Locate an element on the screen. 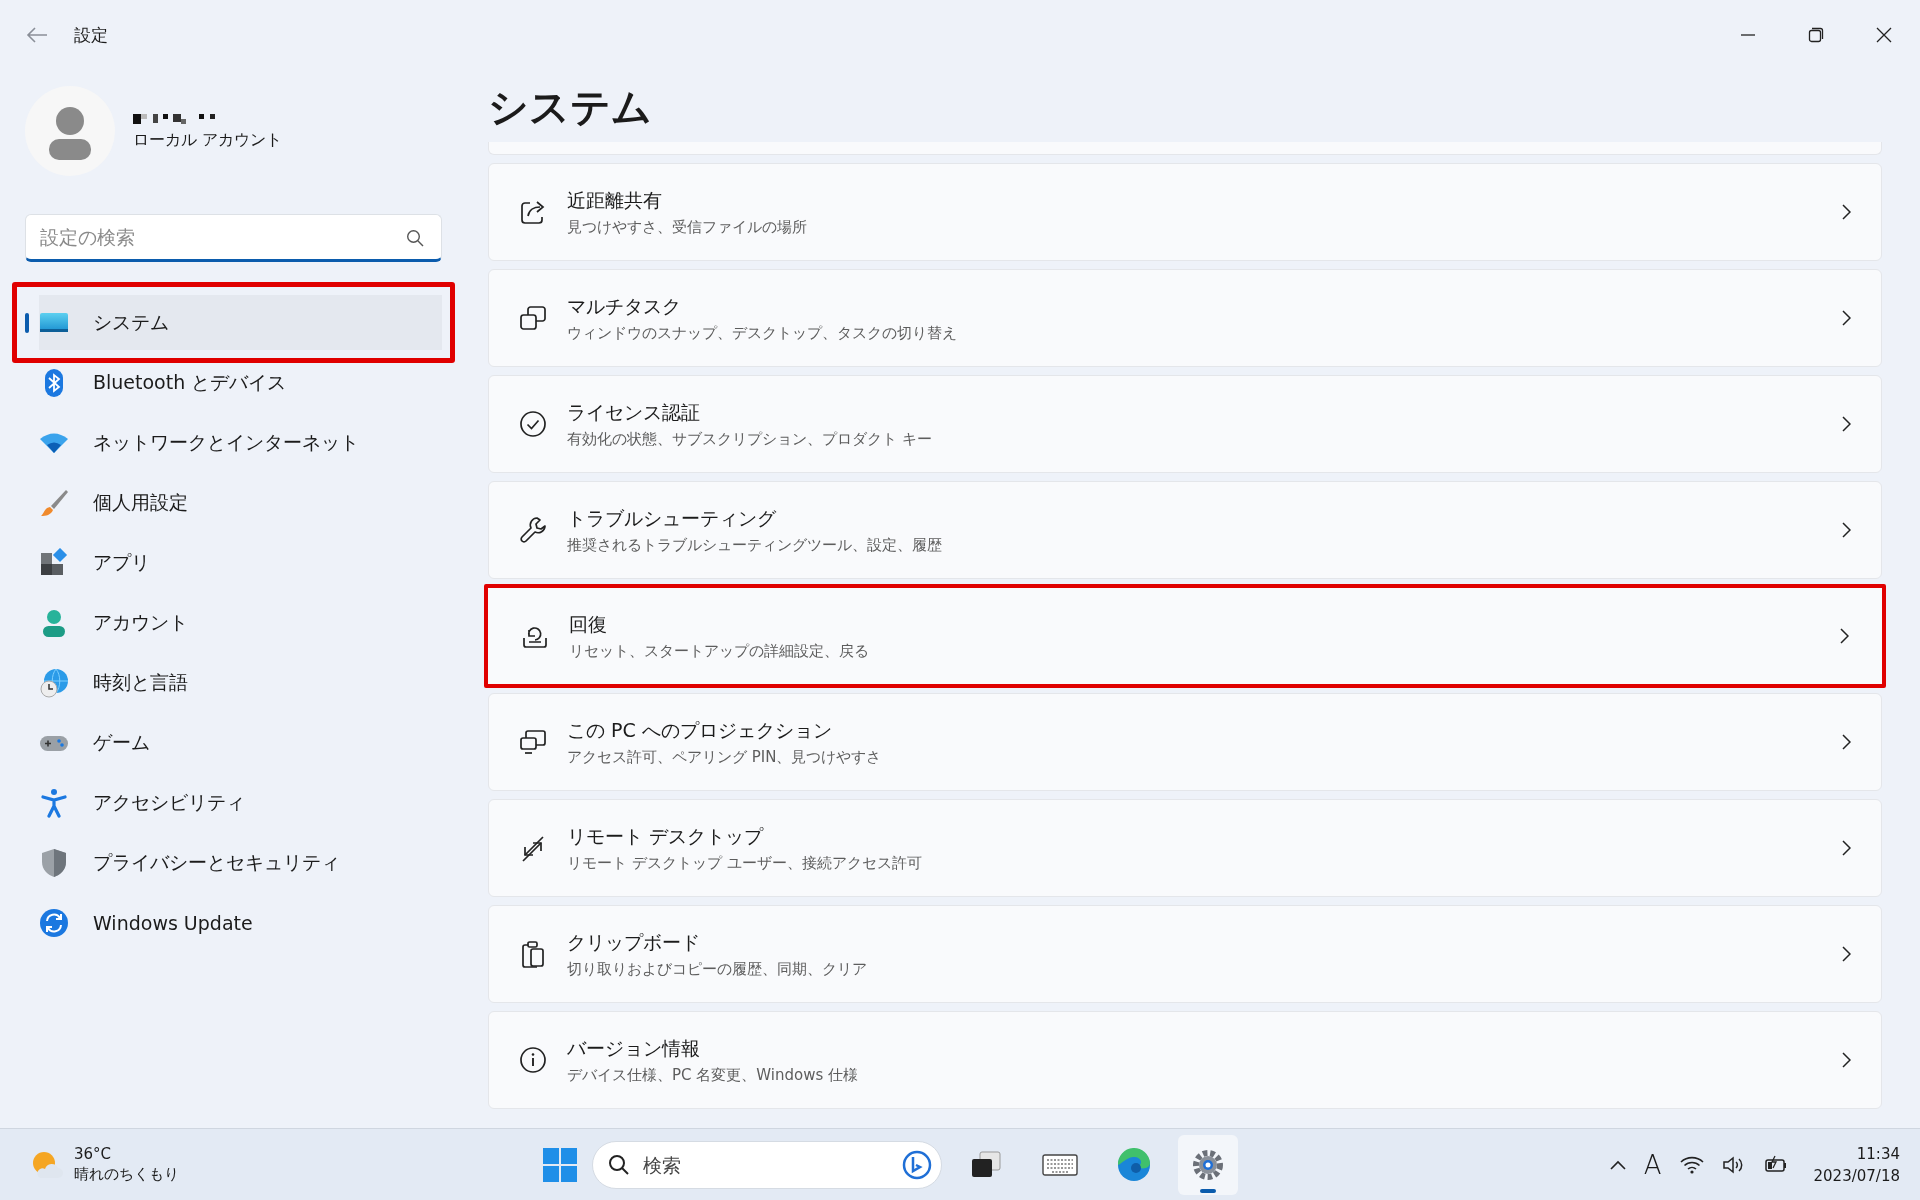 Image resolution: width=1920 pixels, height=1200 pixels. card-subtitle: デバイス仕様、PC 名変更、Windows 仕様 is located at coordinates (713, 1075).